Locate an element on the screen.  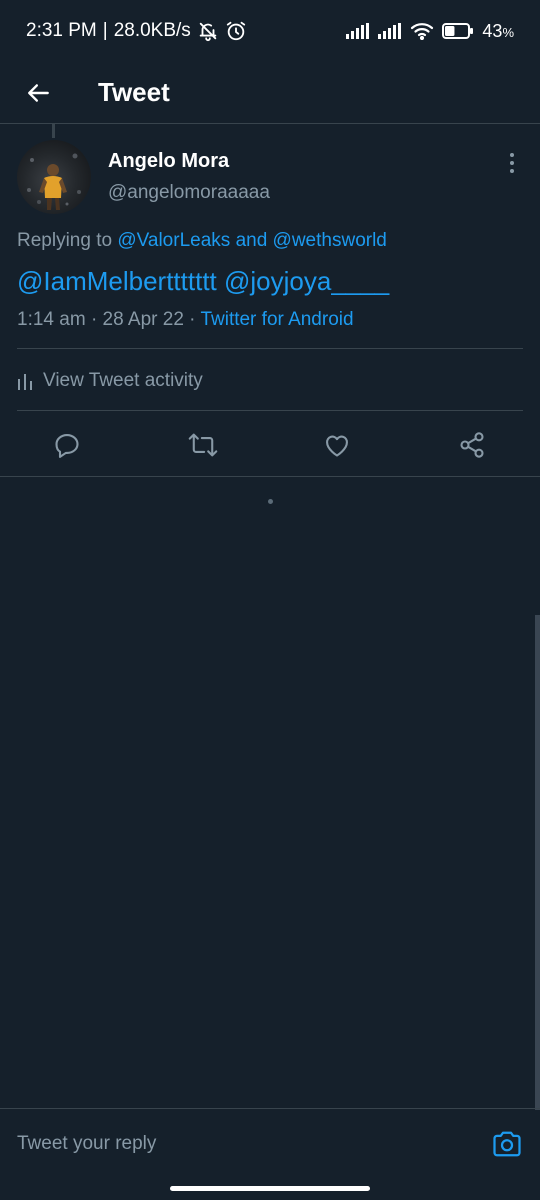
status-bar: 2:31 PM | 28.0KB/s 43% is located at coordinates (270, 31).